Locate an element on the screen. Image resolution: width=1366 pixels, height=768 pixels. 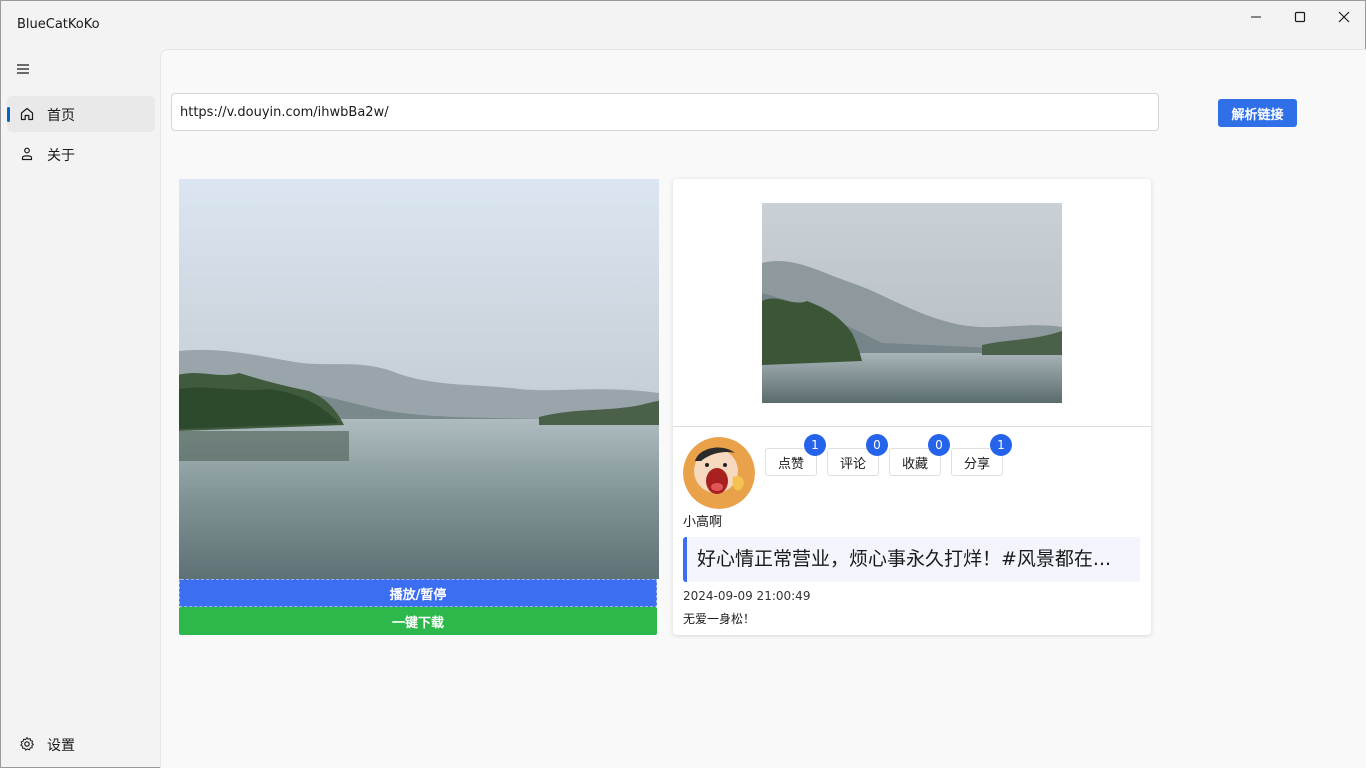
avatar is located at coordinates (719, 473).